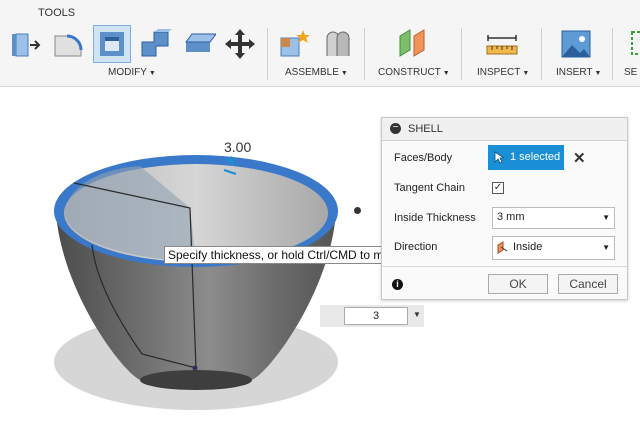 The width and height of the screenshot is (640, 441). Describe the element at coordinates (634, 44) in the screenshot. I see `select-icon` at that location.